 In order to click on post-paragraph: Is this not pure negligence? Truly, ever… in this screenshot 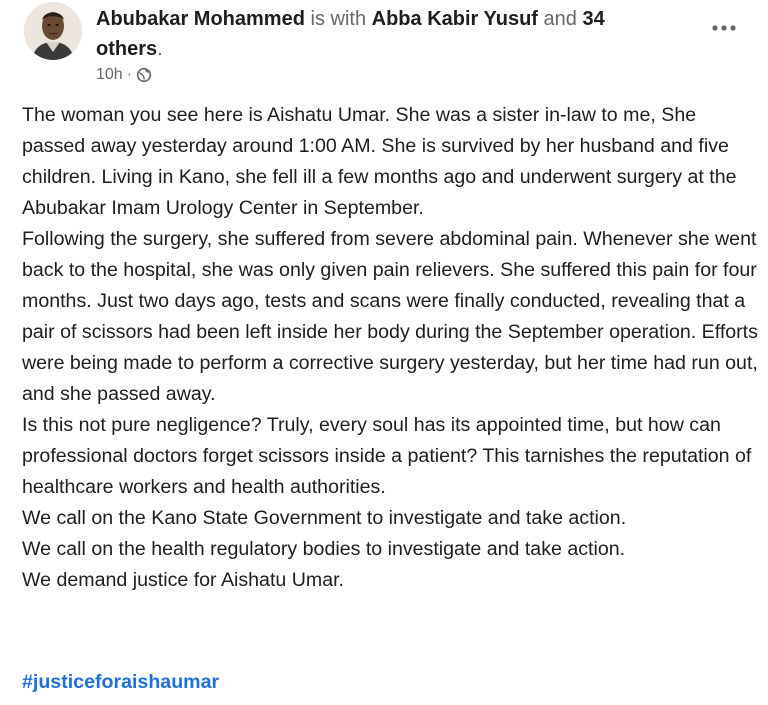, I will do `click(387, 456)`.